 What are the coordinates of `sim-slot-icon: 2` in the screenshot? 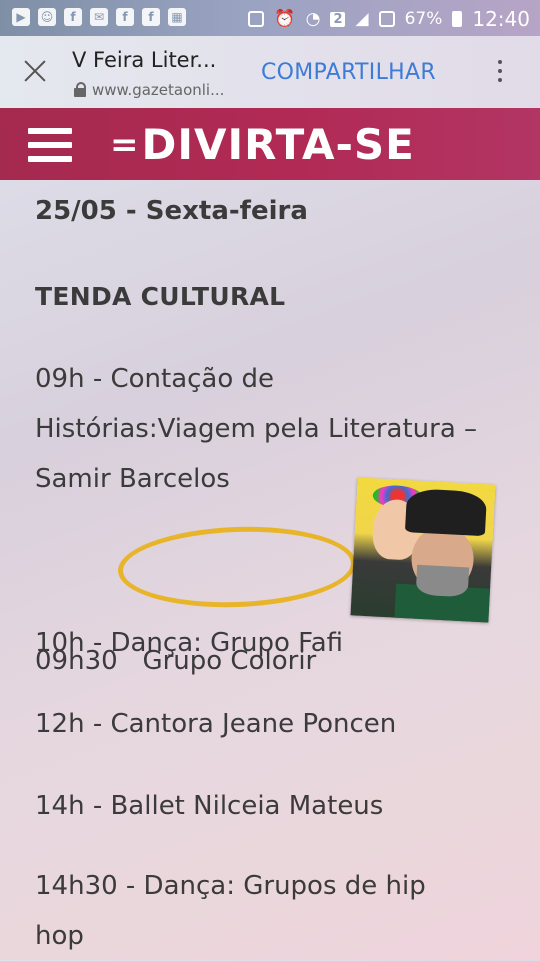 It's located at (338, 19).